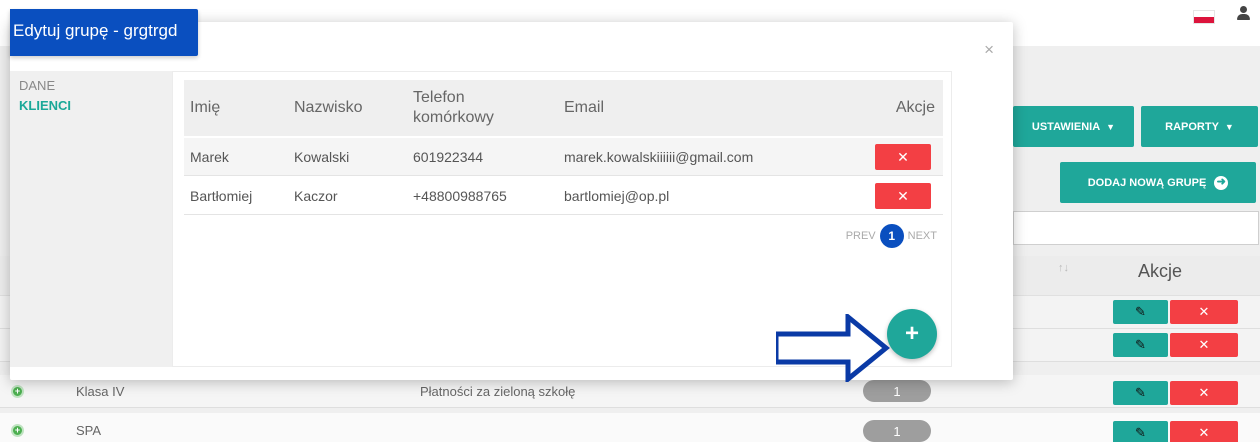 This screenshot has height=442, width=1260. What do you see at coordinates (453, 107) in the screenshot?
I see `header-phone: Telefon komórkowy` at bounding box center [453, 107].